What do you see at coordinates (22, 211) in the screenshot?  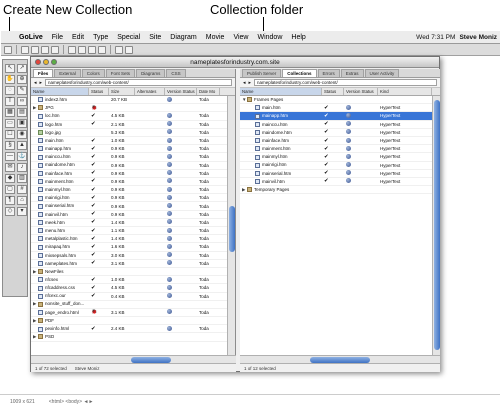 I see `more-tools-icon: ▾` at bounding box center [22, 211].